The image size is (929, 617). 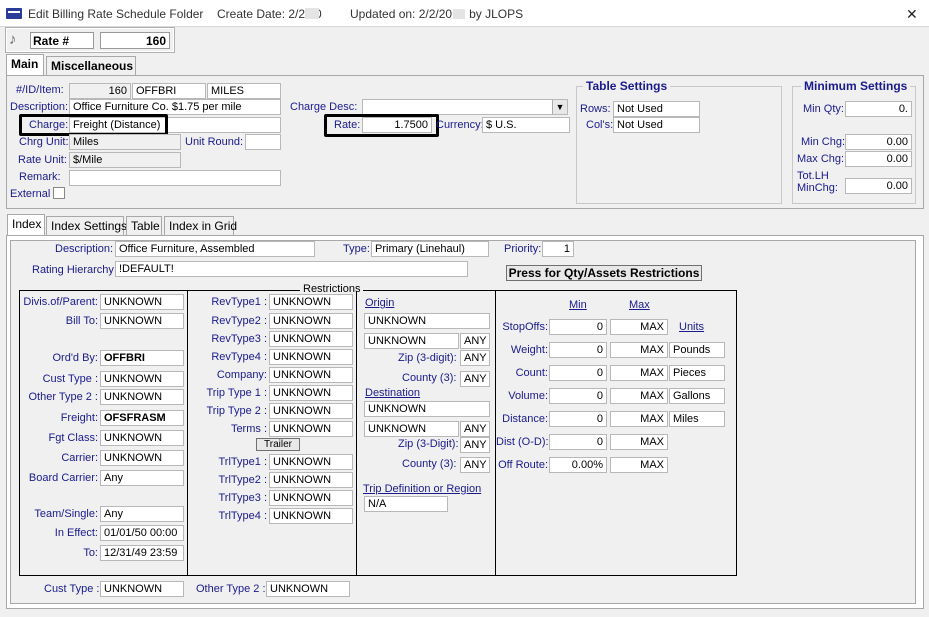 What do you see at coordinates (422, 489) in the screenshot?
I see `trip-definition-link: Trip Definition or Region` at bounding box center [422, 489].